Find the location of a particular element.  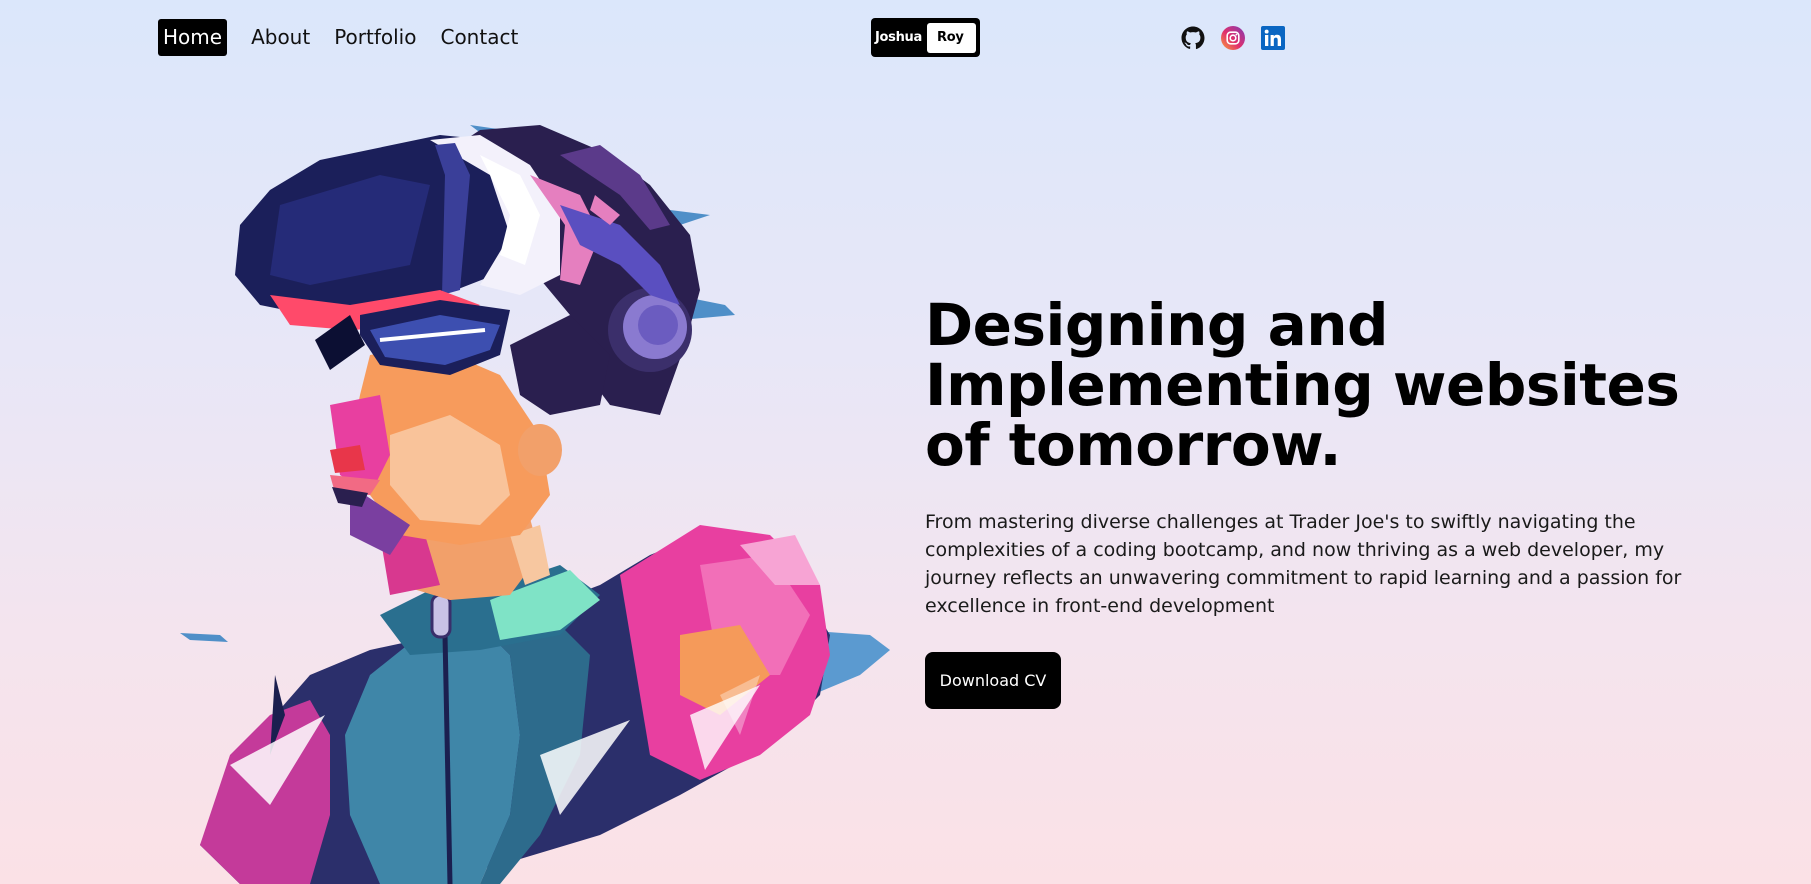

logo-first-name: Joshua is located at coordinates (898, 37).